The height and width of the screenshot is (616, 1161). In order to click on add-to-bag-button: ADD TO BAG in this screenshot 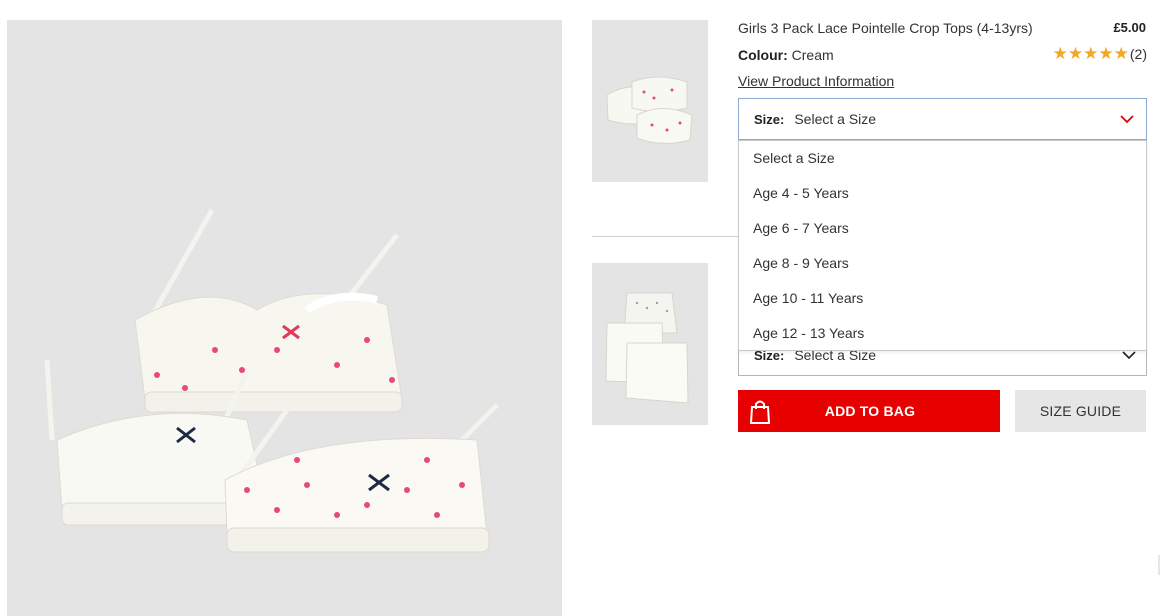, I will do `click(869, 411)`.